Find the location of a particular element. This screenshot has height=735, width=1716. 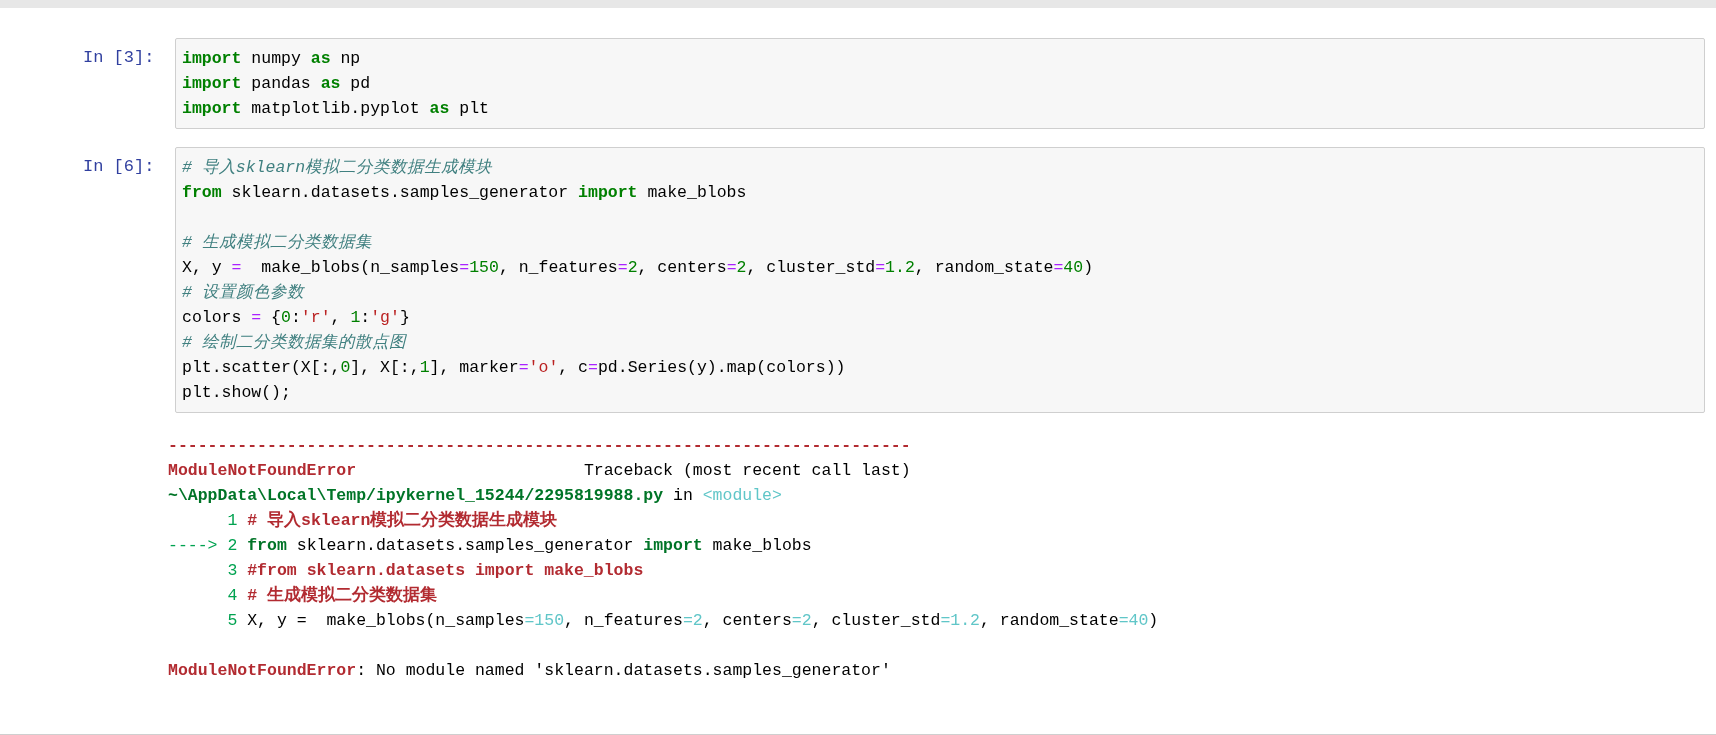

code-line: X, y = make_blobs(n_samples=150, n_features=2, centers=2, cluster_std=1.2, random_state=40) is located at coordinates (638, 268).